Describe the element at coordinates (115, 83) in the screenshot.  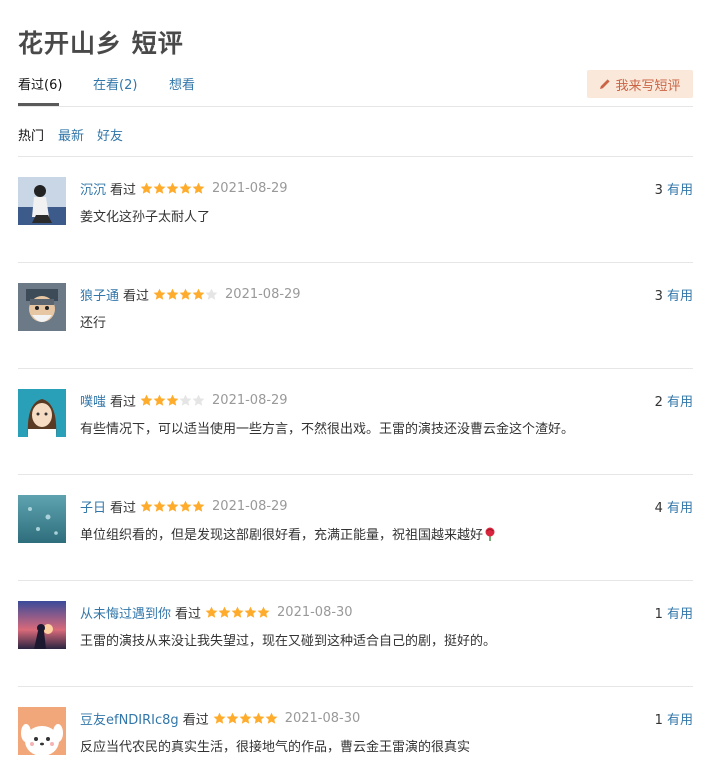
I see `tab-watching: 在看(2)` at that location.